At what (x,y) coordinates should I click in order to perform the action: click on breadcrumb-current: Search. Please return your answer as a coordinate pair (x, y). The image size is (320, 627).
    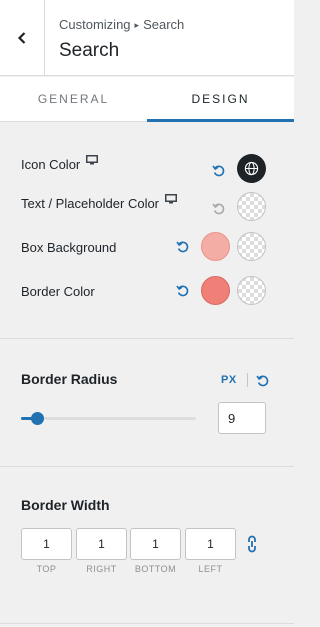
    Looking at the image, I should click on (164, 24).